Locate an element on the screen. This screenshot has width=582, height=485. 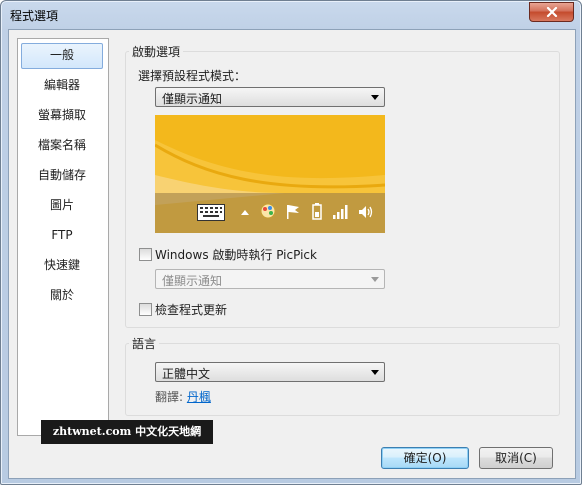
sidebar-item-filename: 檔案名稱 is located at coordinates (62, 145).